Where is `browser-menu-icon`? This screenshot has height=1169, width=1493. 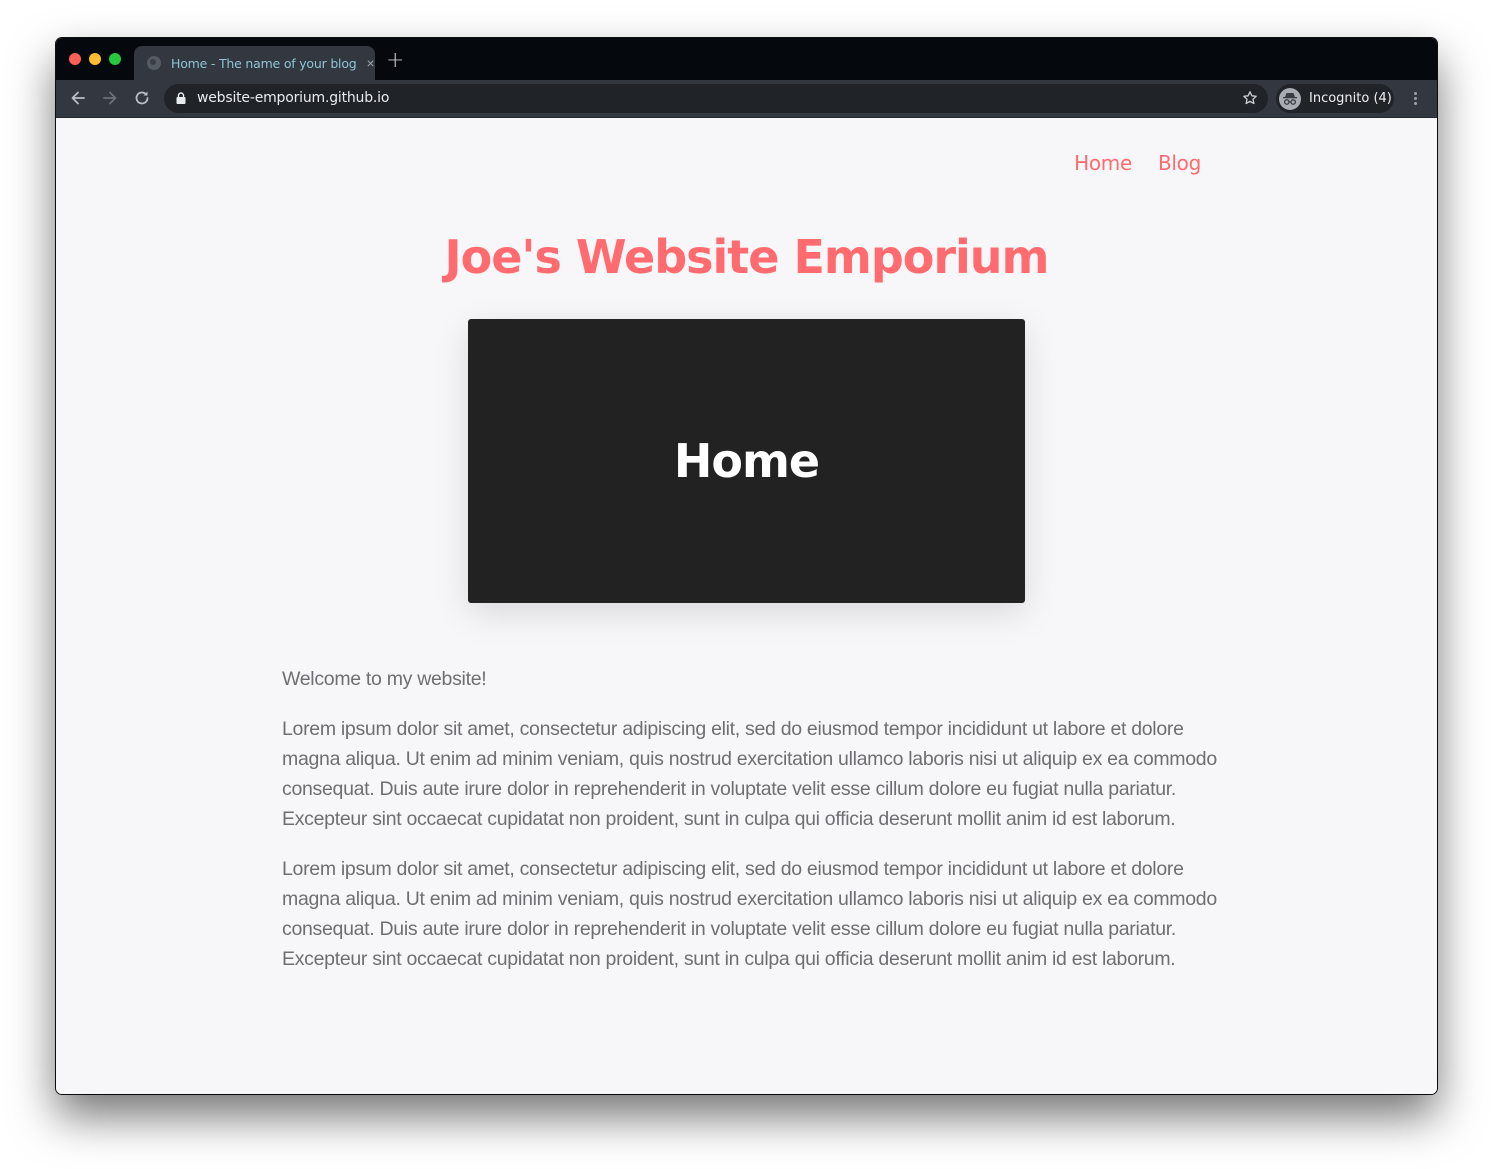 browser-menu-icon is located at coordinates (1415, 99).